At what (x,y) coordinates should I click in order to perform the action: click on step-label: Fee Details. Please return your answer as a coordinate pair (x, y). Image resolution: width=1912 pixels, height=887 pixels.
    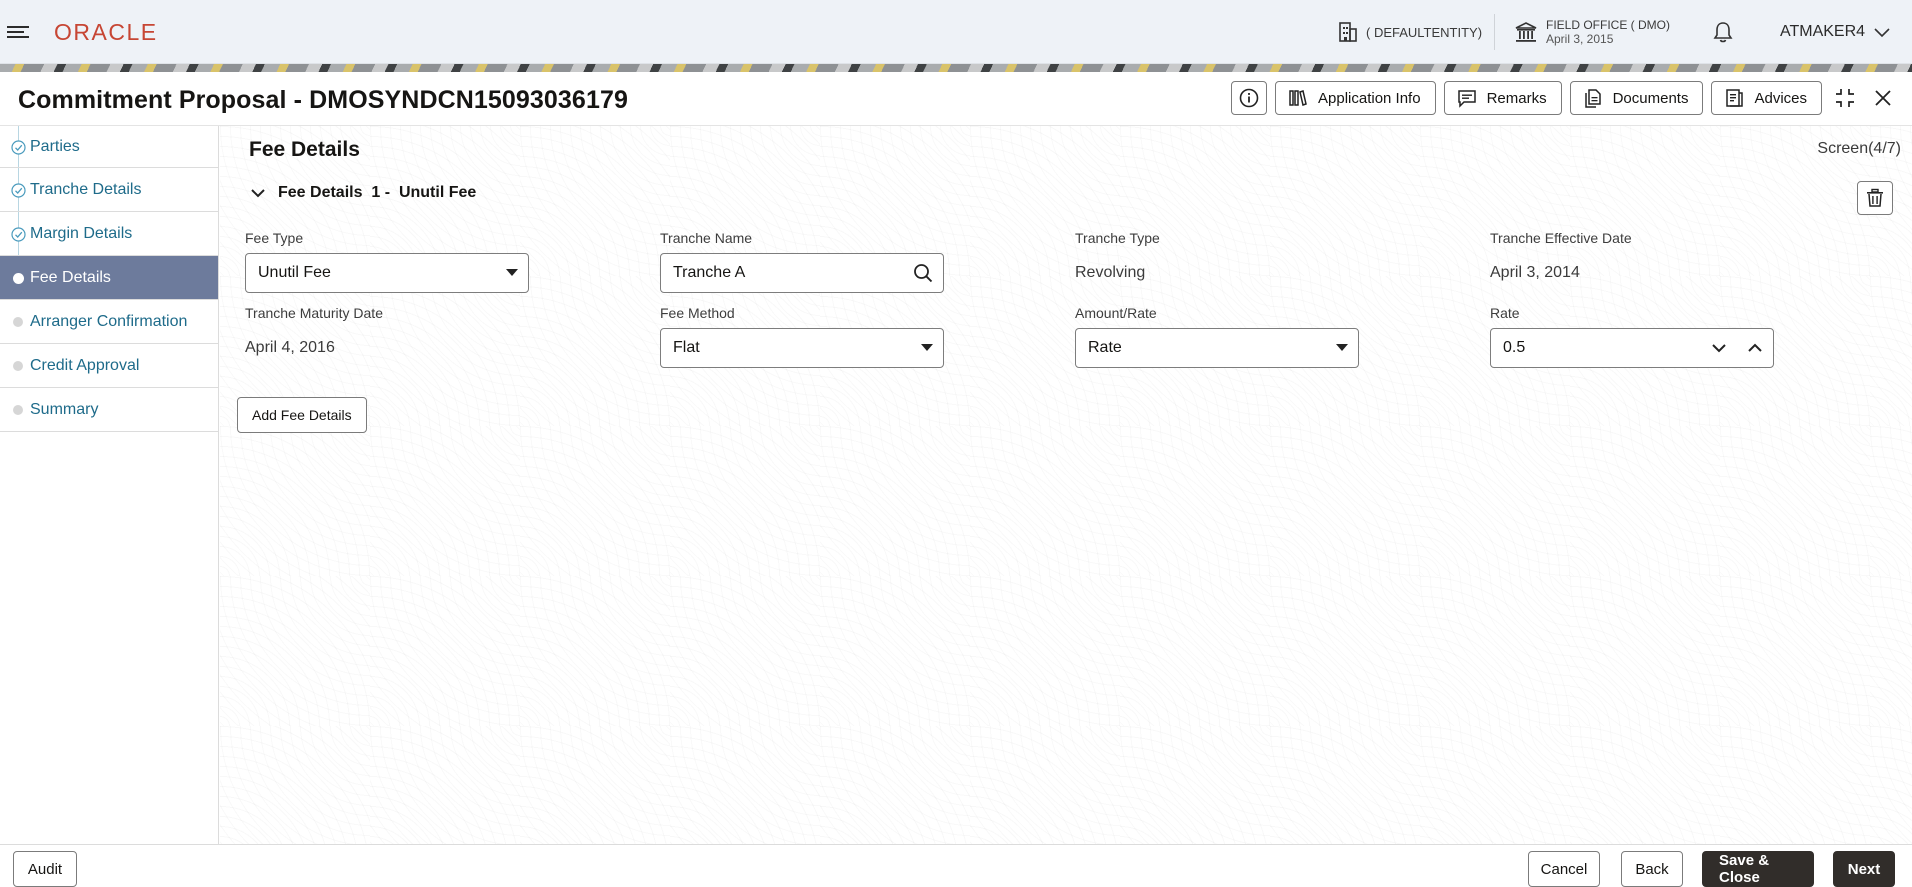
    Looking at the image, I should click on (70, 277).